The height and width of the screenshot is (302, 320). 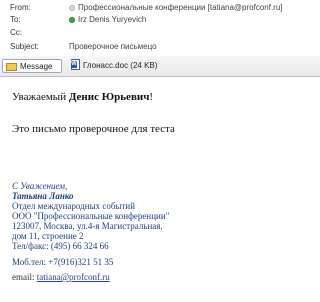 What do you see at coordinates (60, 246) in the screenshot?
I see `signature-phone: Тел/факс: (495) 66 324 66` at bounding box center [60, 246].